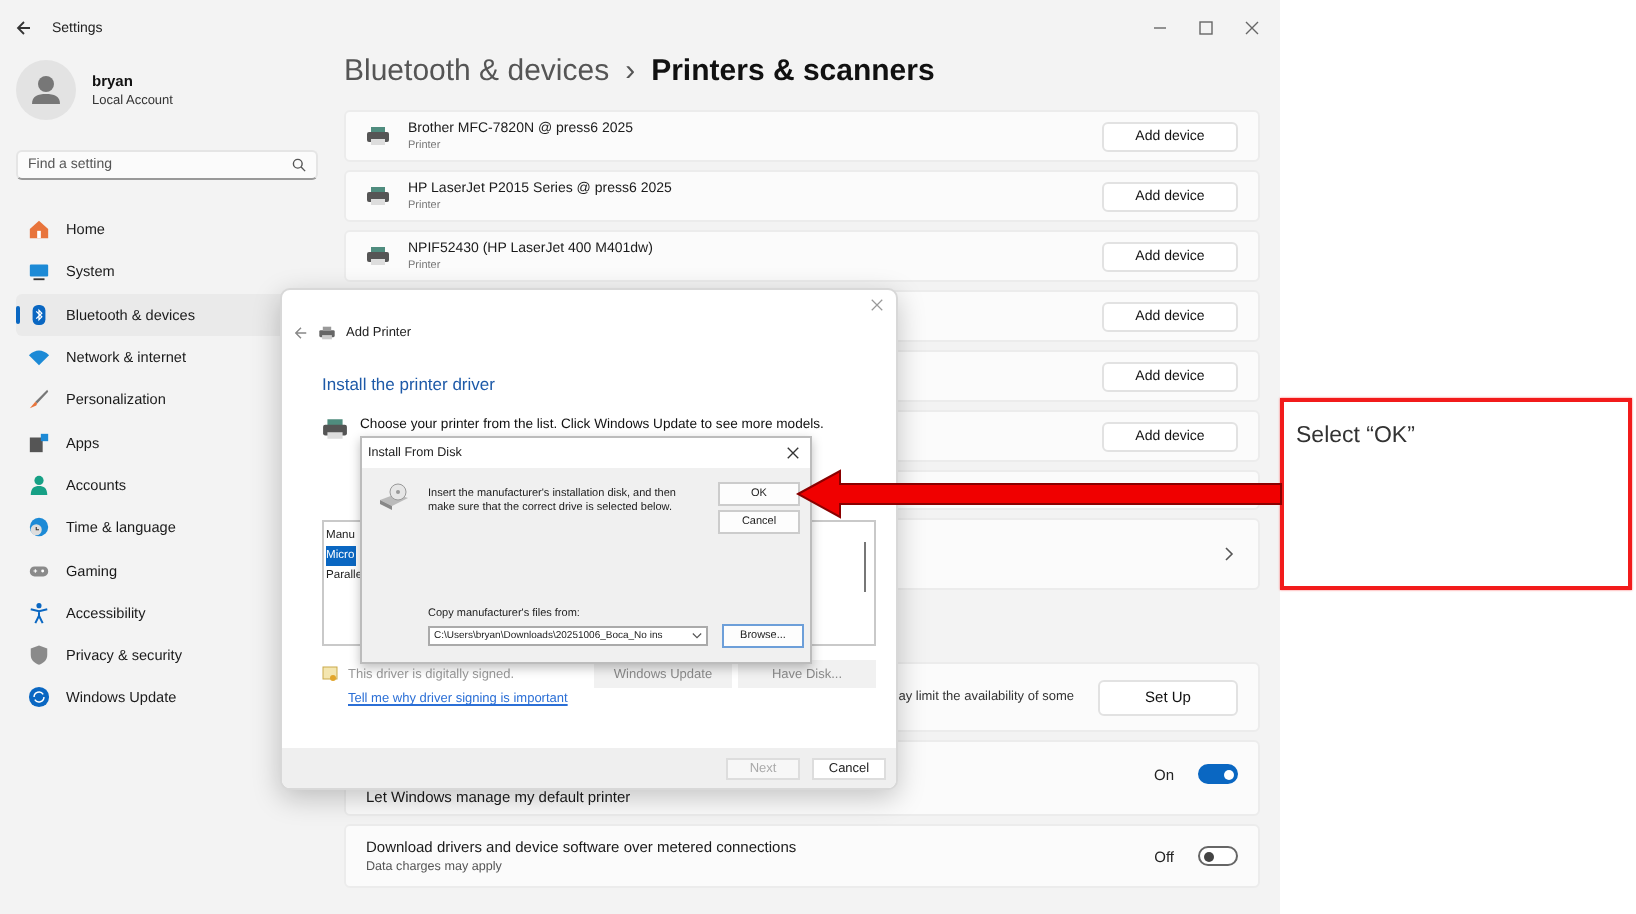  Describe the element at coordinates (477, 71) in the screenshot. I see `breadcrumb-parent: Bluetooth & devices` at that location.